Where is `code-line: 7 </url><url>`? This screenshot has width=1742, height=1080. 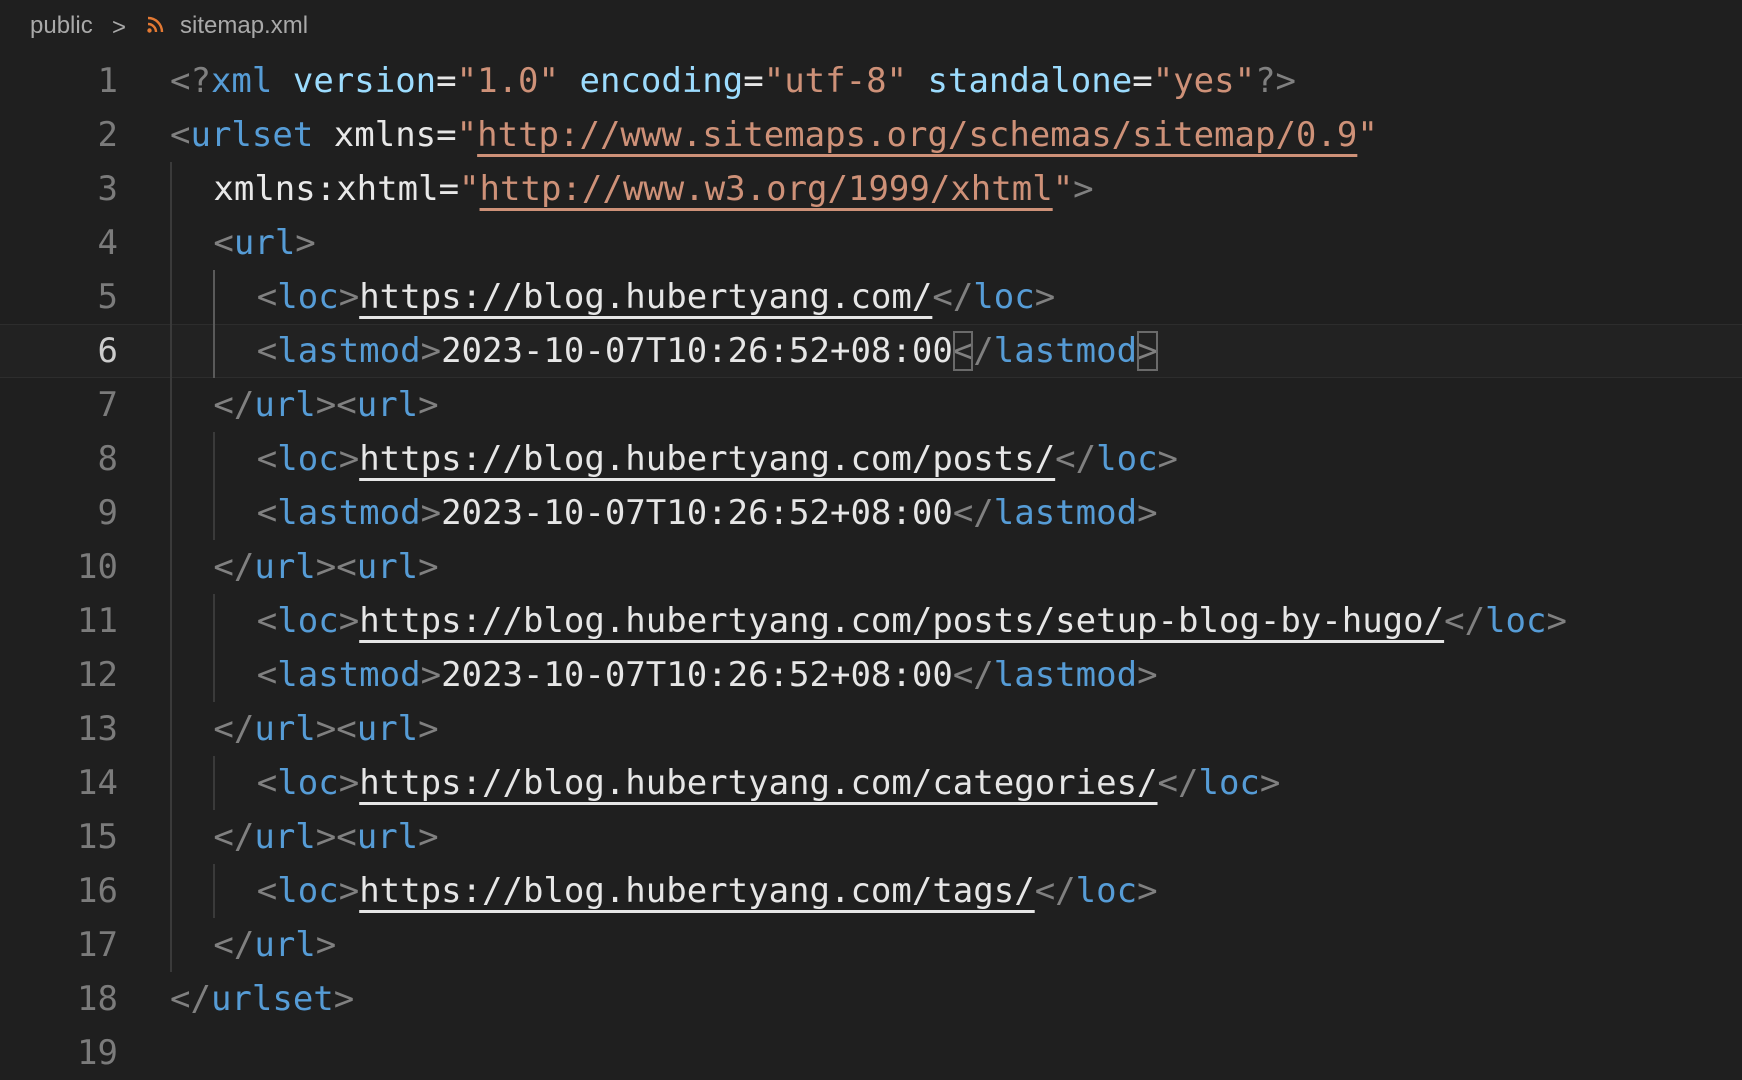
code-line: 7 </url><url> is located at coordinates (871, 405).